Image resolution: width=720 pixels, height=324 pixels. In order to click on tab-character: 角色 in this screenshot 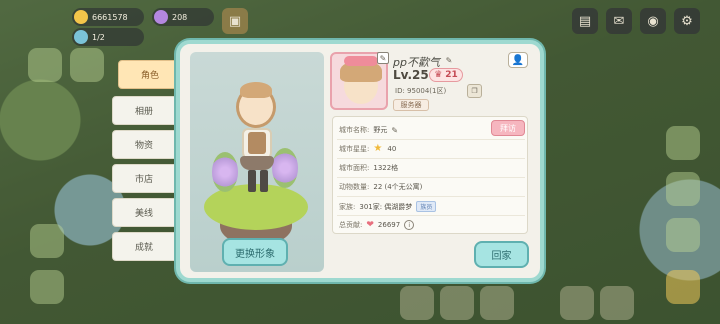, I will do `click(150, 74)`.